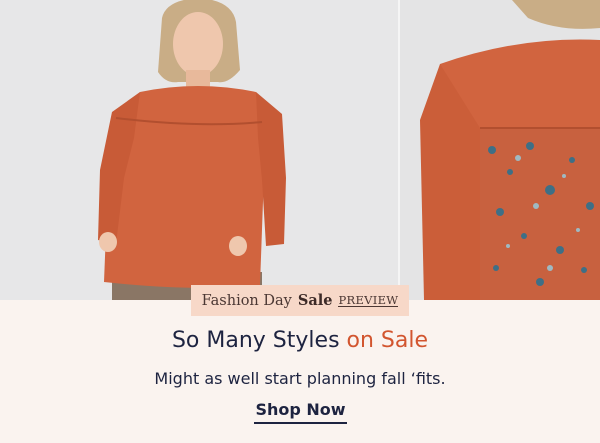  I want to click on headline: So Many Styles on Sale, so click(300, 340).